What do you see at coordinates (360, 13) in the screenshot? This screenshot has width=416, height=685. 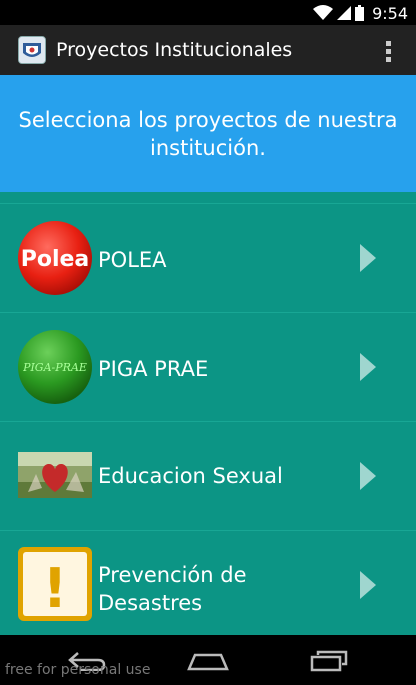 I see `battery-icon` at bounding box center [360, 13].